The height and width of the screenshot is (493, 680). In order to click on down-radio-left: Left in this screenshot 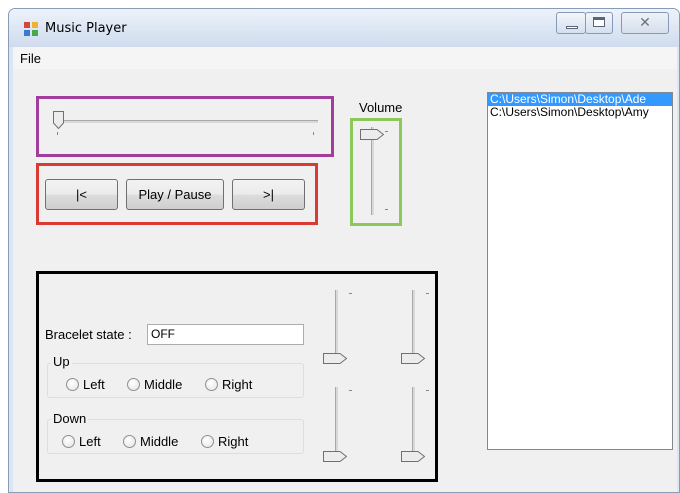, I will do `click(81, 441)`.